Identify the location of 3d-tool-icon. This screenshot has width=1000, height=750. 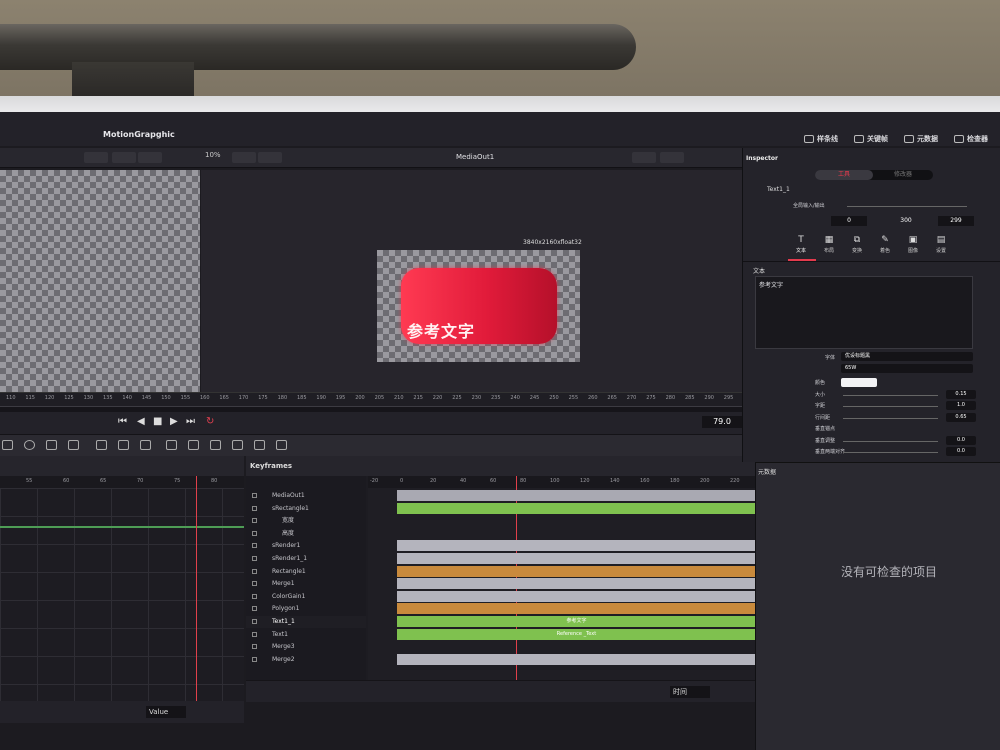
(259, 445).